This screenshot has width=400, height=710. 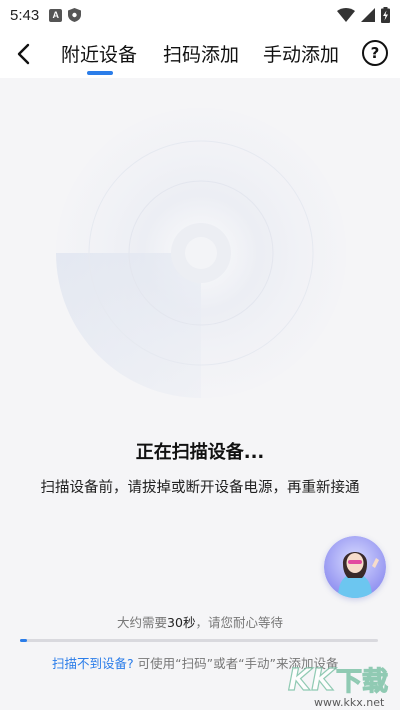 I want to click on svg-text: www.kkx.net, so click(x=349, y=702).